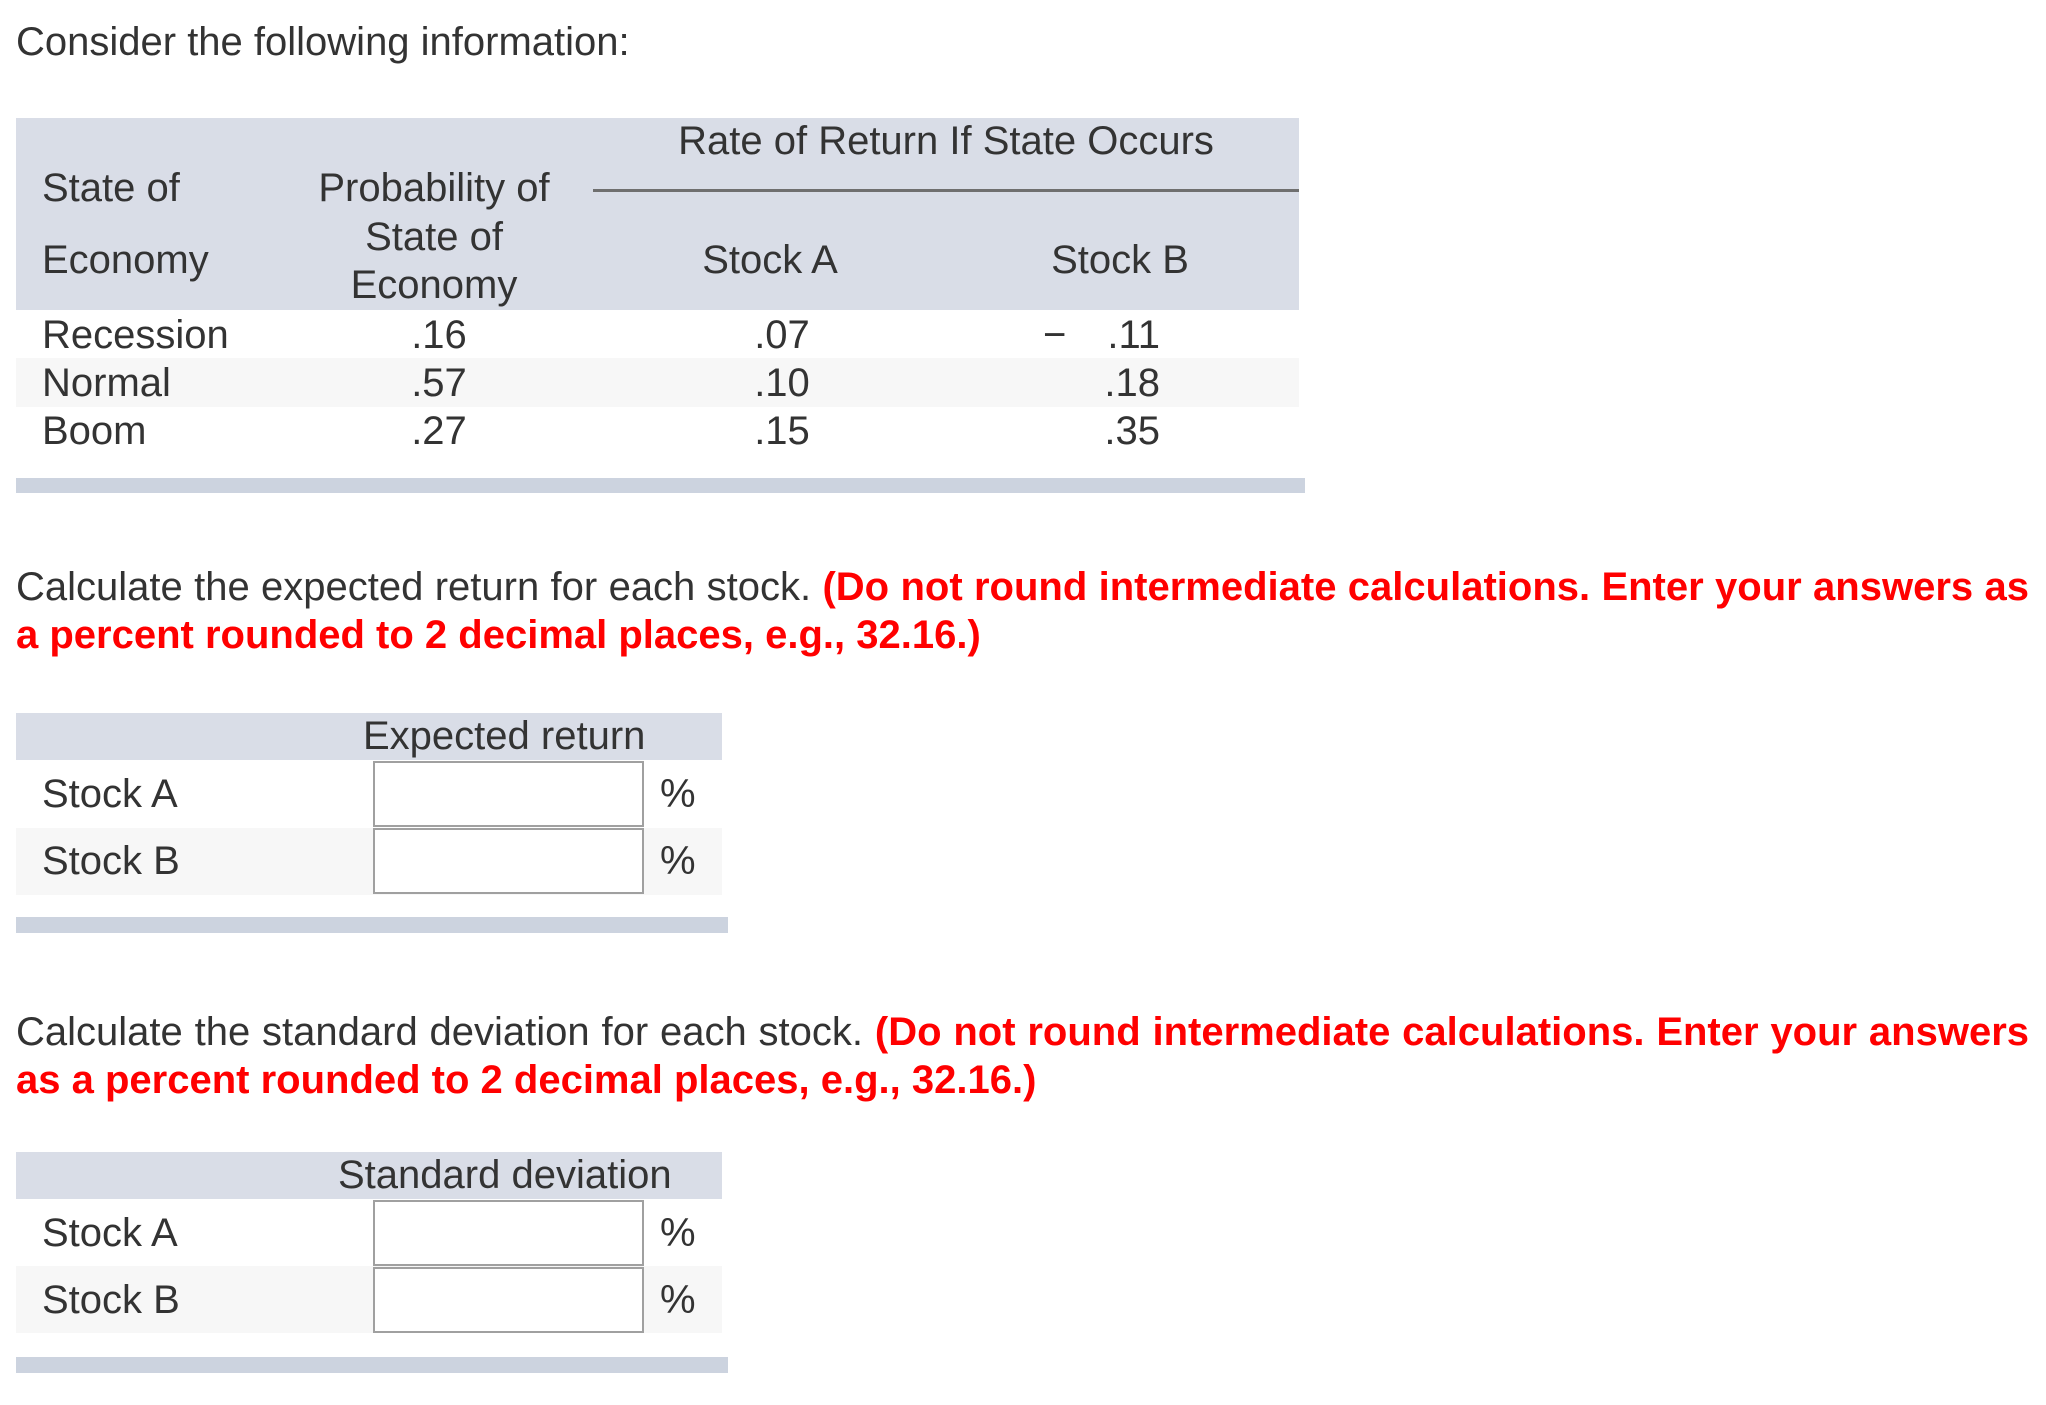 Image resolution: width=2046 pixels, height=1405 pixels. Describe the element at coordinates (508, 1233) in the screenshot. I see `standard-deviation-stock-a-input` at that location.